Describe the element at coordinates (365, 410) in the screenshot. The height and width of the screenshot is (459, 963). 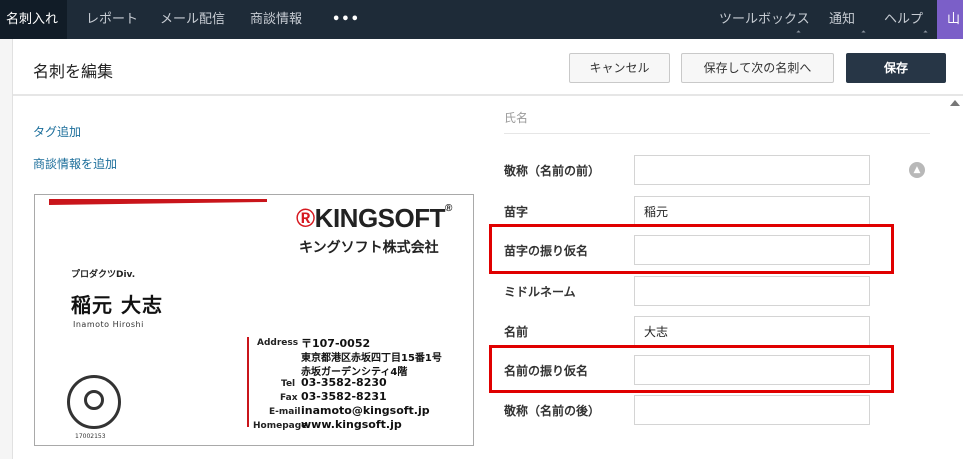
I see `card-email: inamoto@kingsoft.jp` at that location.